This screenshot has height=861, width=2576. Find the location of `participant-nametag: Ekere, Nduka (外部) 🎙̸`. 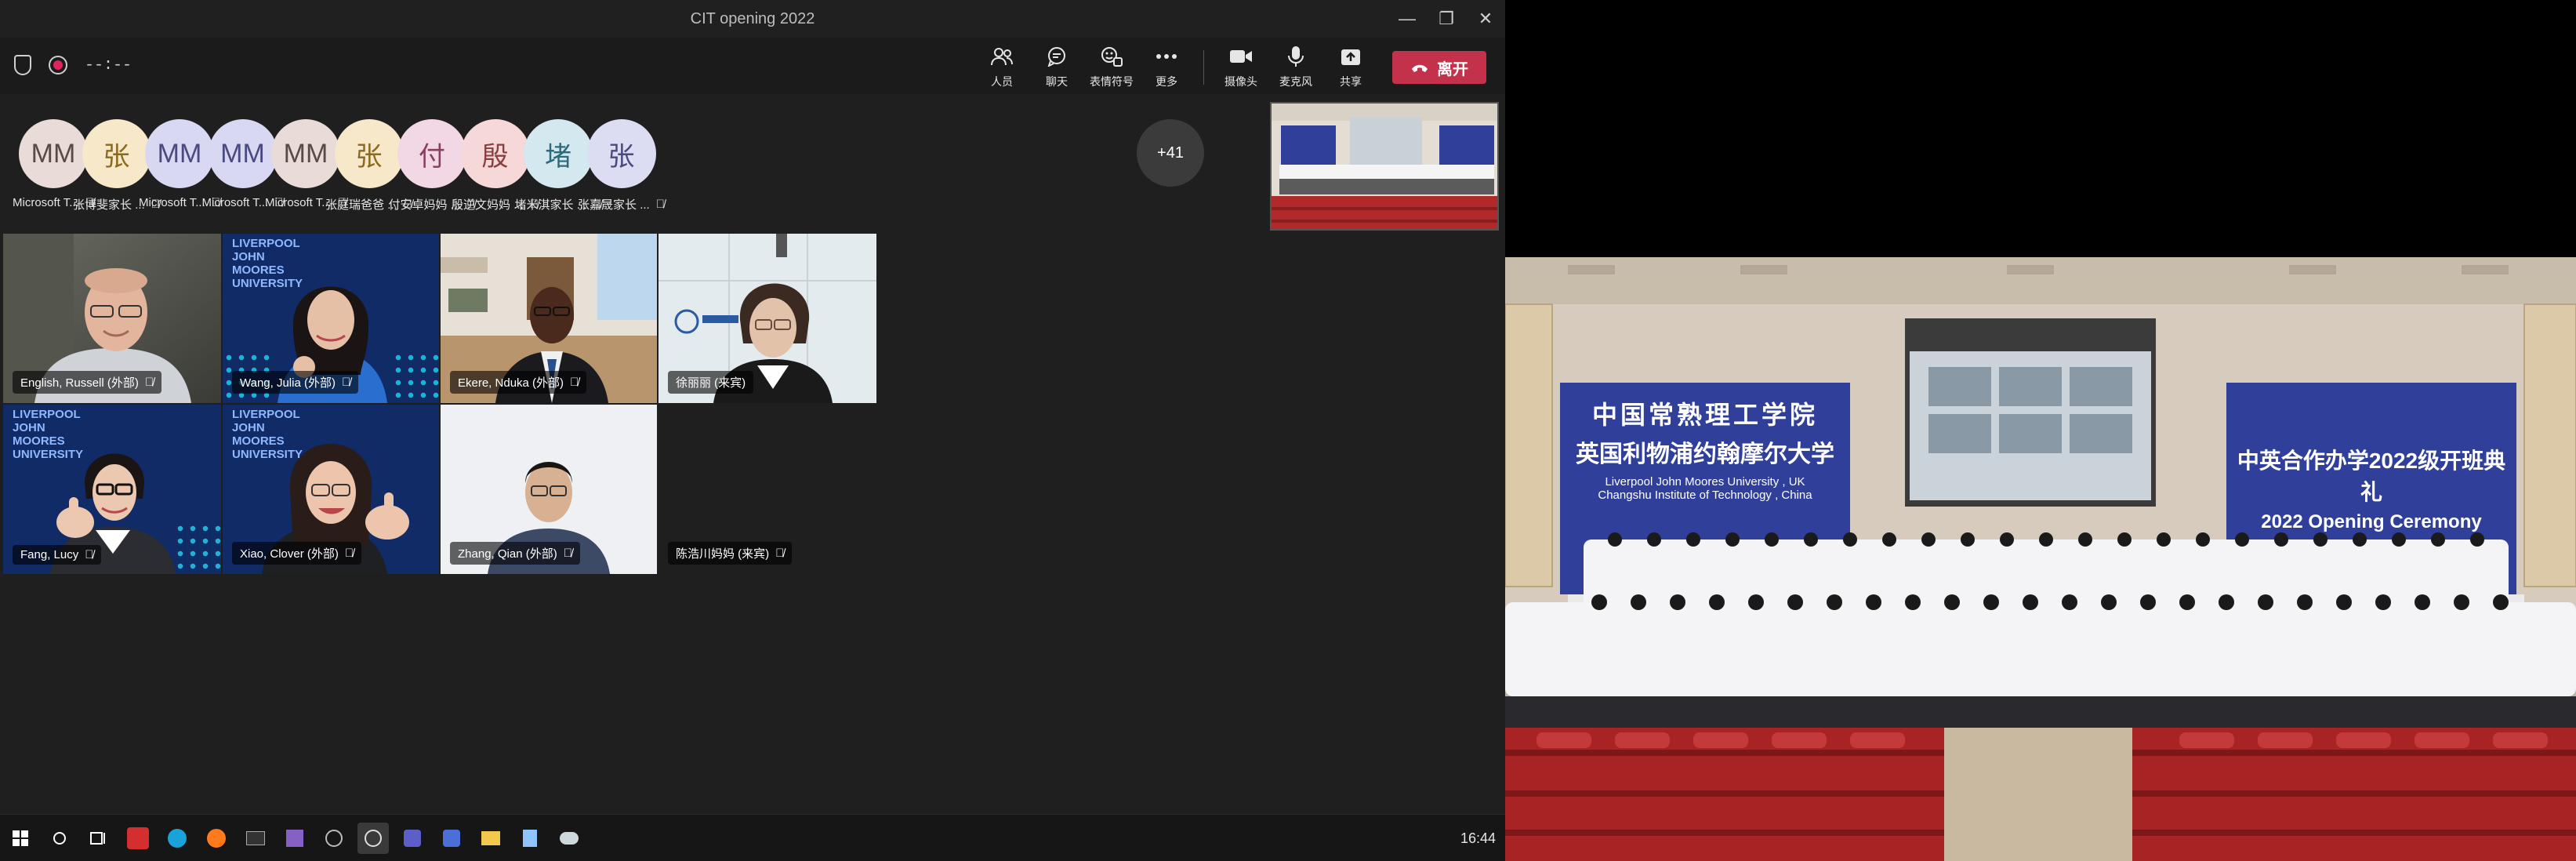

participant-nametag: Ekere, Nduka (外部) 🎙̸ is located at coordinates (519, 382).